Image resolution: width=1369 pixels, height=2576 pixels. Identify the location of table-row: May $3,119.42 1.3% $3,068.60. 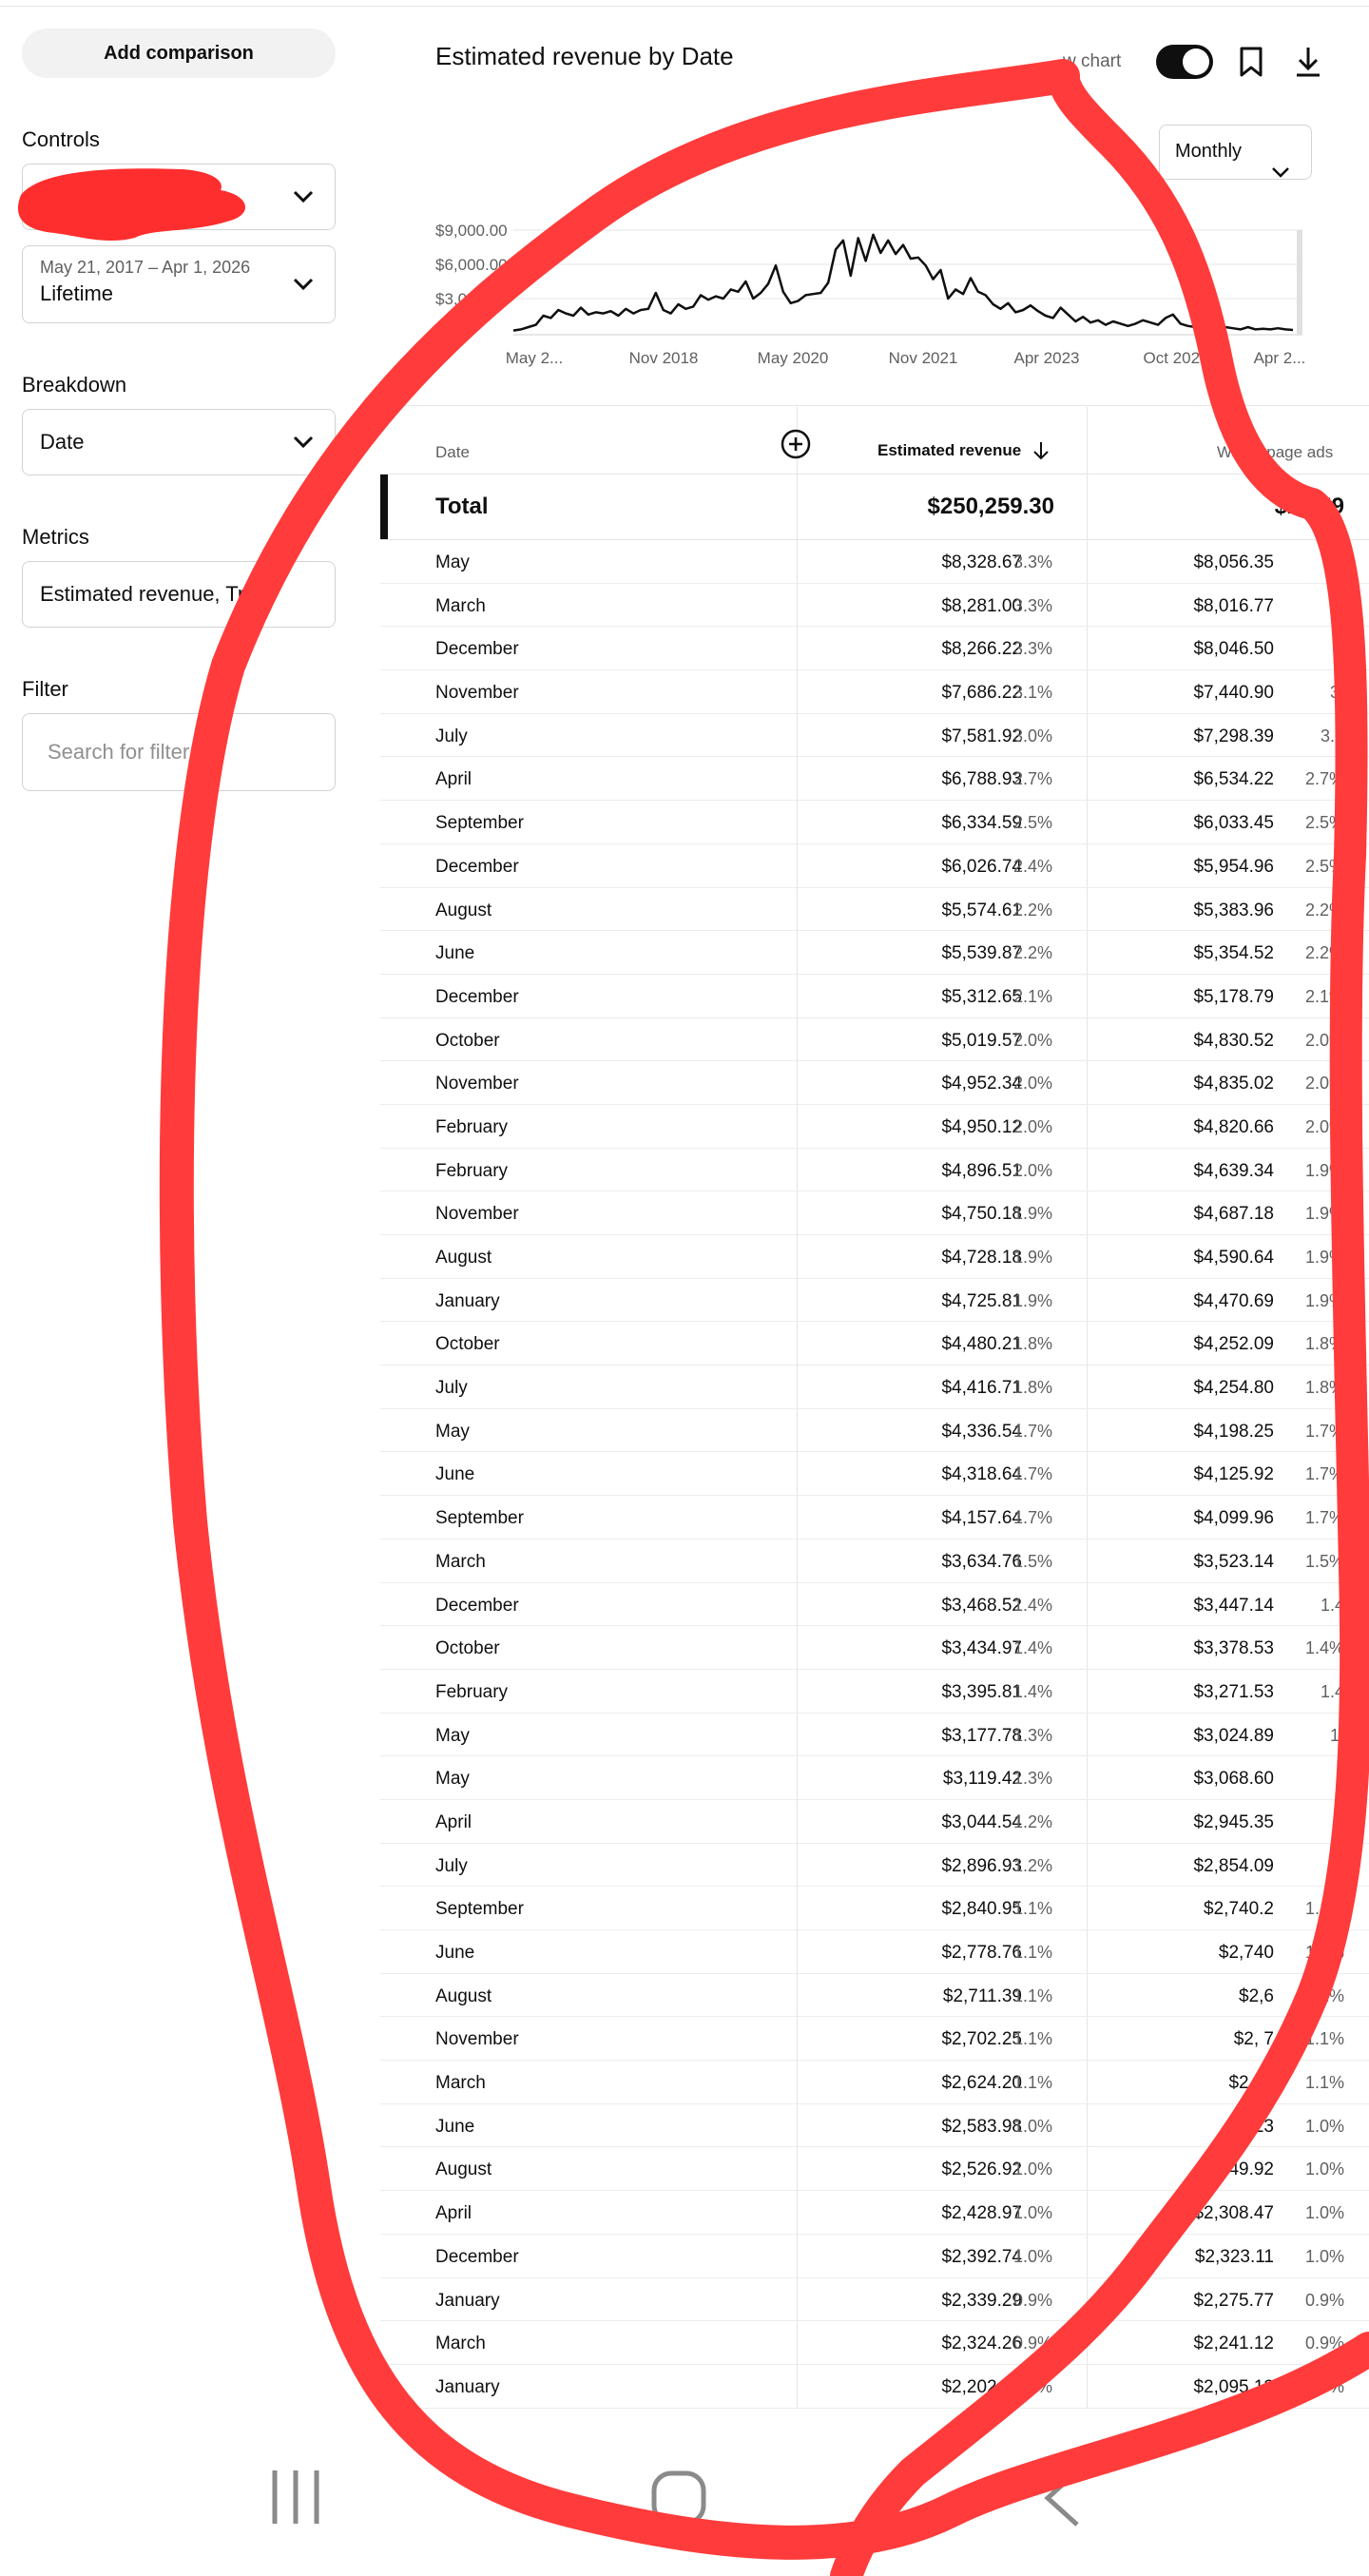
(874, 1778).